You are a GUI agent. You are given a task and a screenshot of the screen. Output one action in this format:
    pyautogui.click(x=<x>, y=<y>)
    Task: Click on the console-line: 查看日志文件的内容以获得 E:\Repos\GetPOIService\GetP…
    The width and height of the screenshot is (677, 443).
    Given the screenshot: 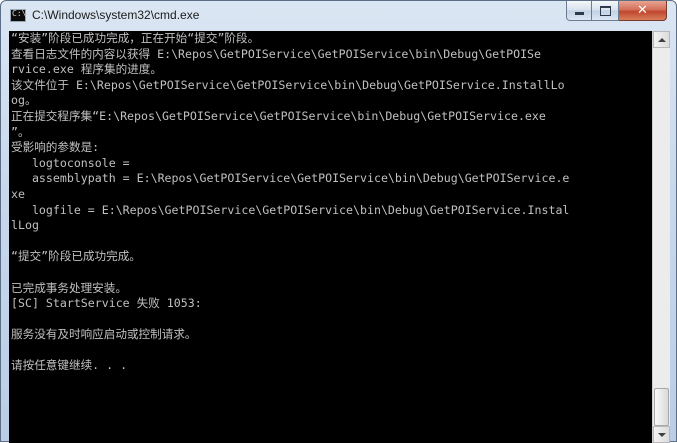 What is the action you would take?
    pyautogui.click(x=276, y=53)
    